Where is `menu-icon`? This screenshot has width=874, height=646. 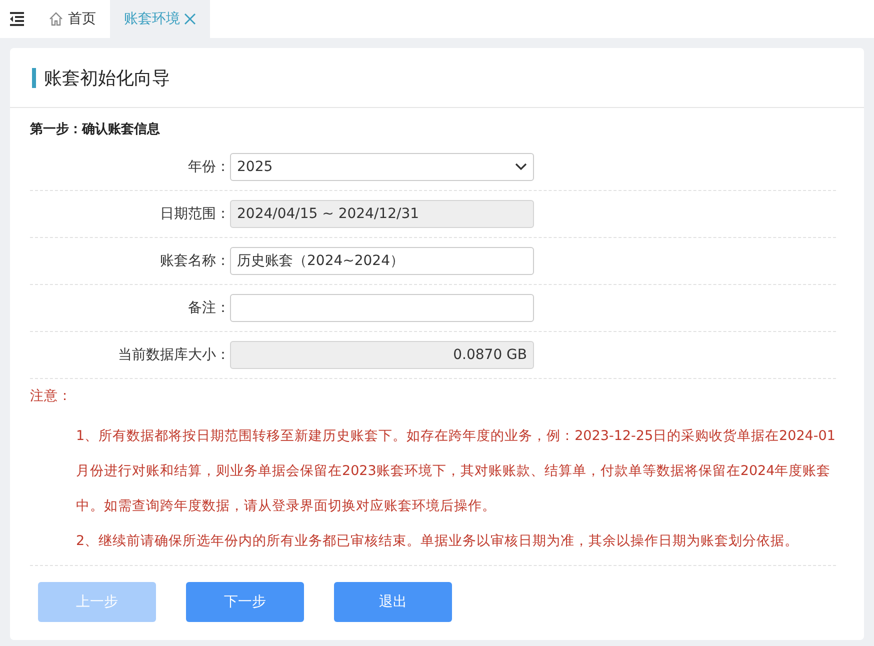 menu-icon is located at coordinates (17, 19).